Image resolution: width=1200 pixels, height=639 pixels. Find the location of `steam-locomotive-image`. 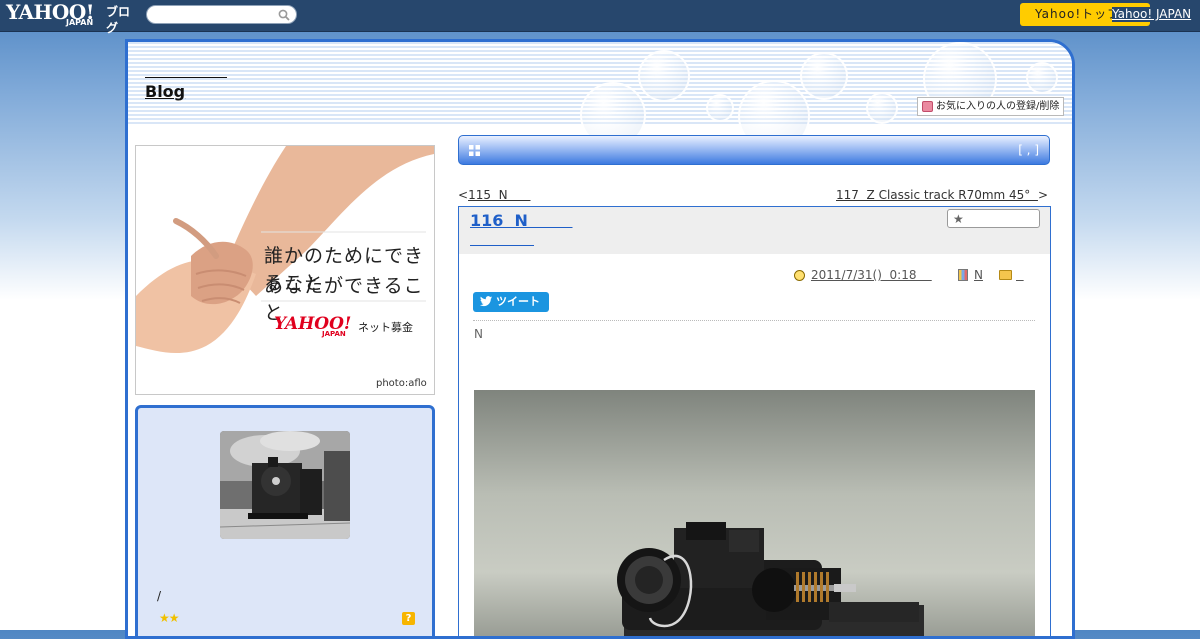

steam-locomotive-image is located at coordinates (285, 485).